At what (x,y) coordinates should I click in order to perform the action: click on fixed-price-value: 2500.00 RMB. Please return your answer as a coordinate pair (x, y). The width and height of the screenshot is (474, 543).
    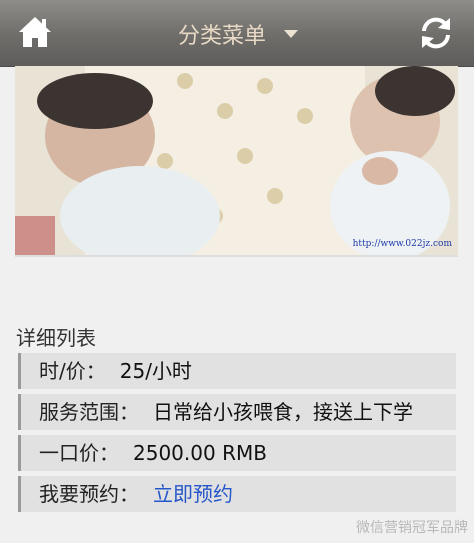
    Looking at the image, I should click on (200, 453).